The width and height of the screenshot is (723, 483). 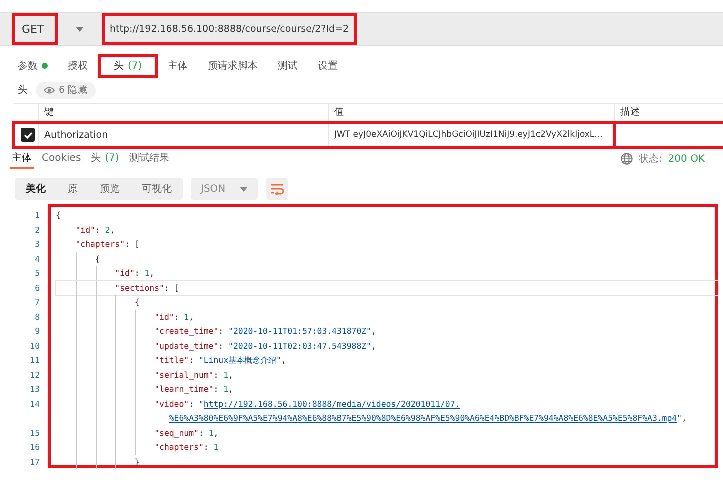 I want to click on line-number: 5, so click(x=37, y=273).